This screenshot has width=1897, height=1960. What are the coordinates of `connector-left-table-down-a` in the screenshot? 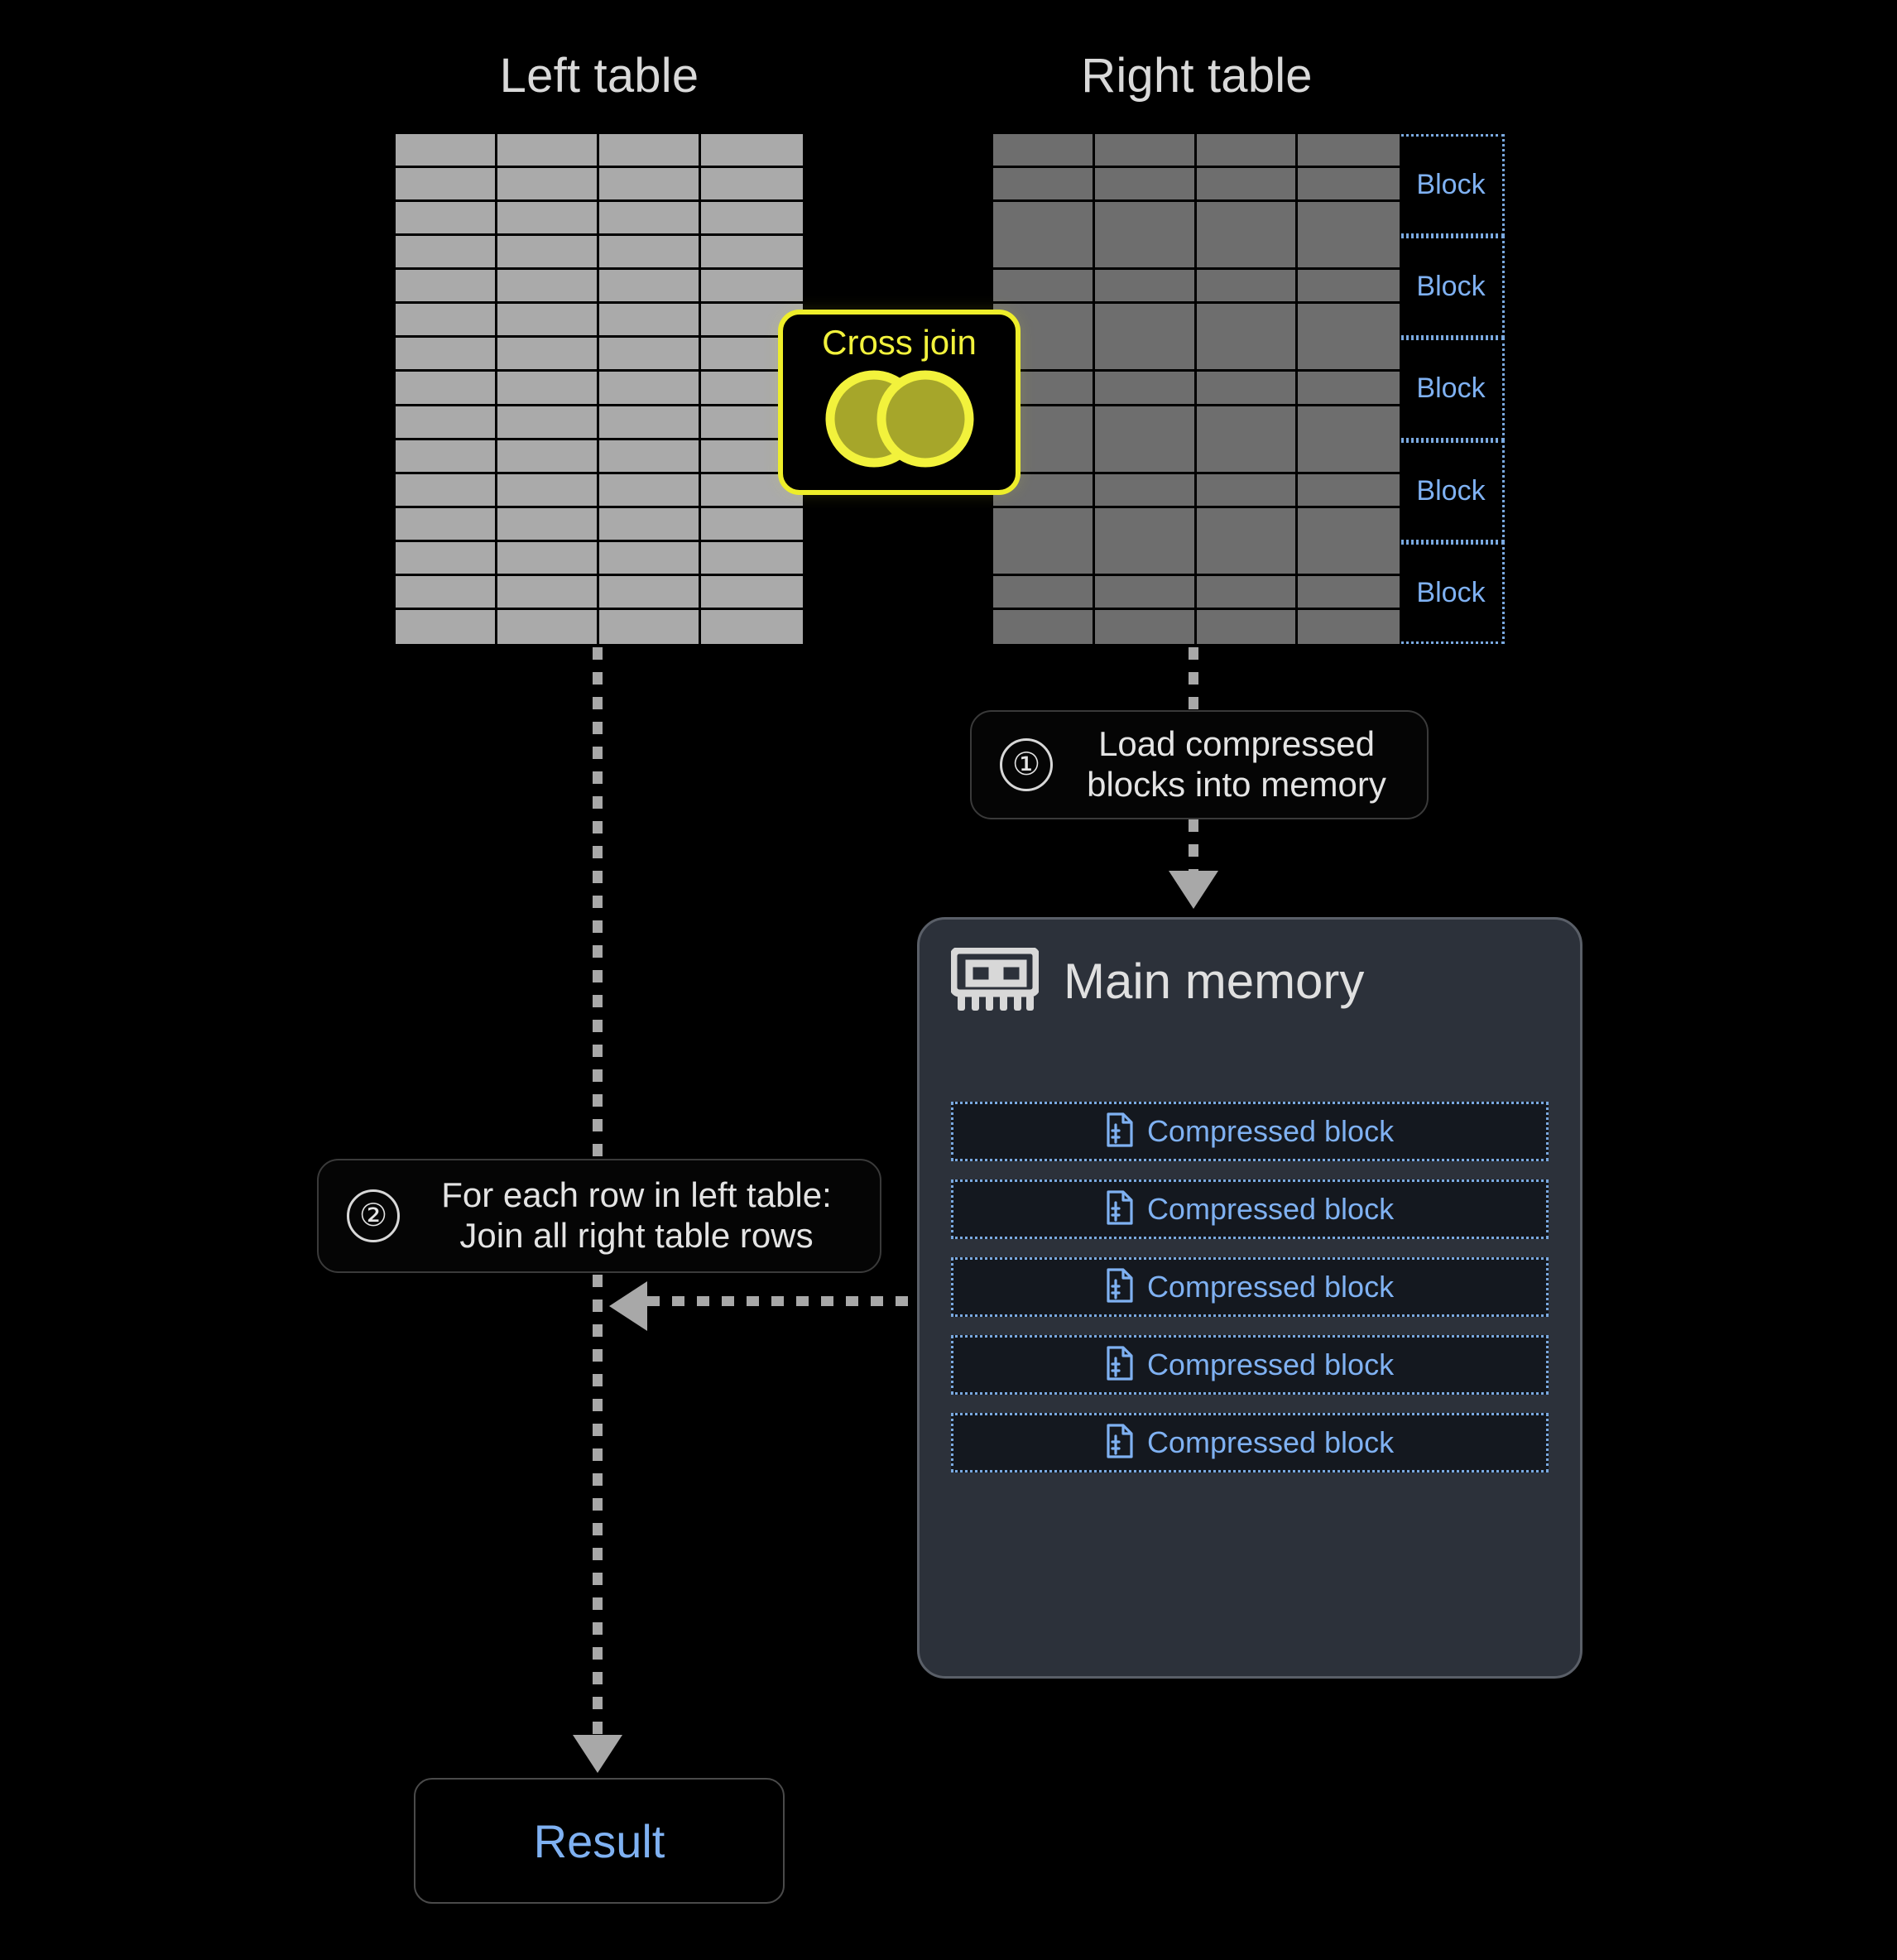 It's located at (598, 903).